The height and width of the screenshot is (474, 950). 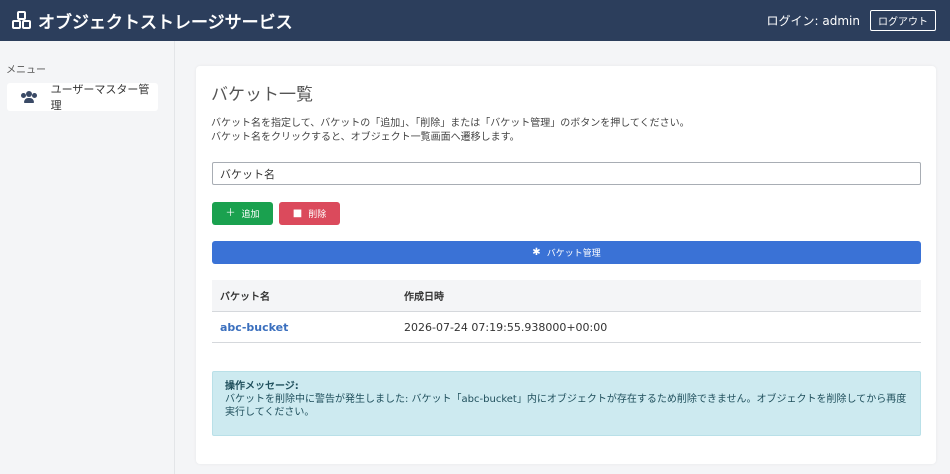 What do you see at coordinates (29, 97) in the screenshot?
I see `users-icon` at bounding box center [29, 97].